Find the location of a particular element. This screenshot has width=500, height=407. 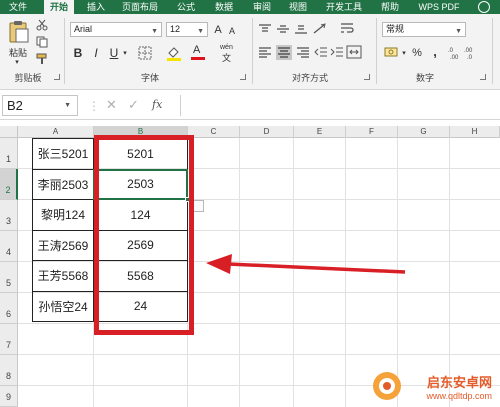

select-all-corner is located at coordinates (9, 132).